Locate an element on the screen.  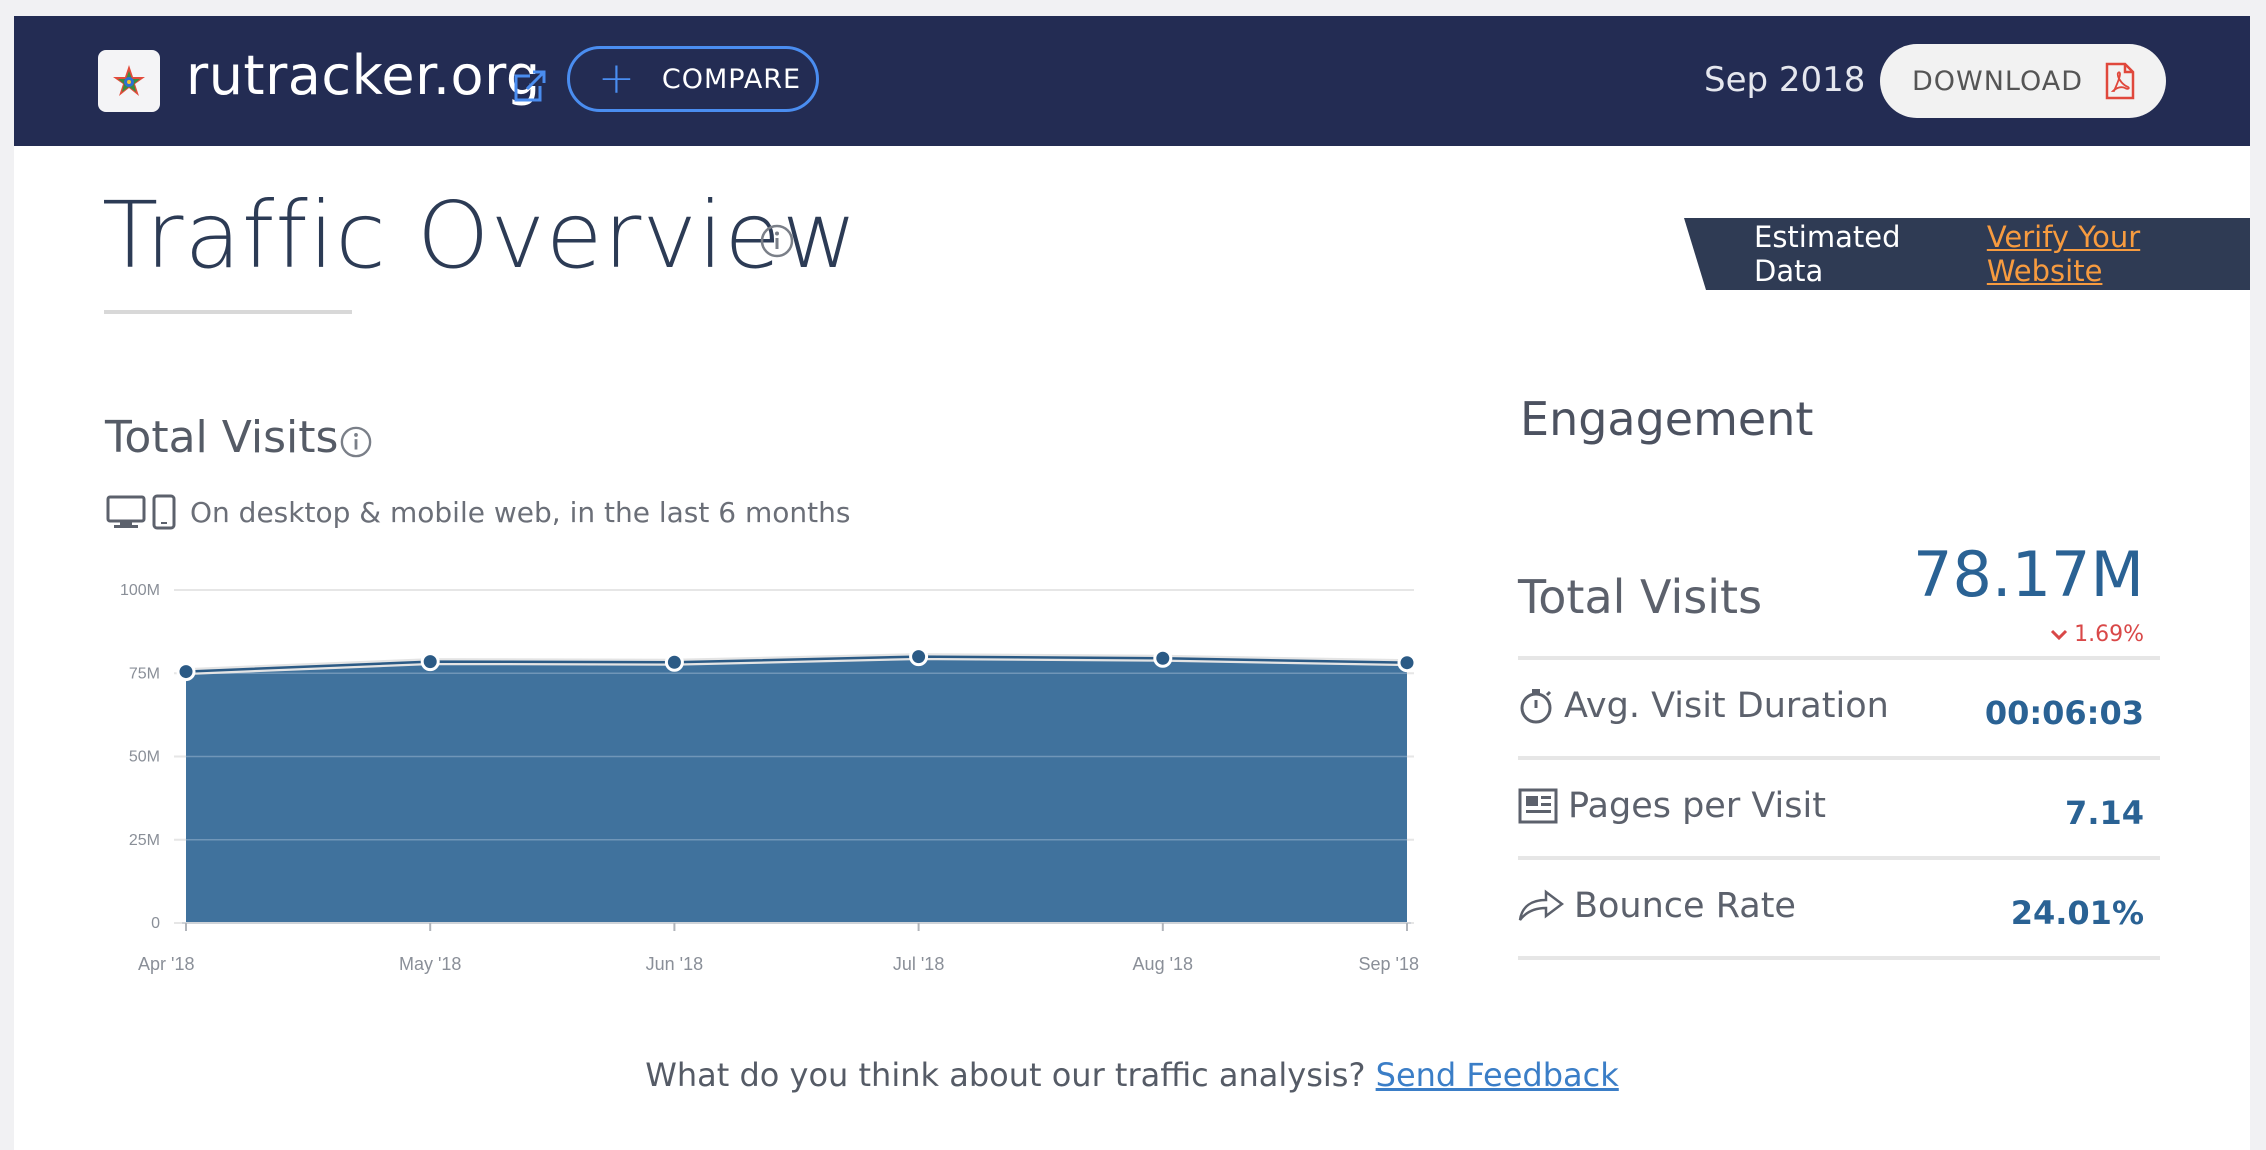
site-favicon-icon is located at coordinates (129, 81).